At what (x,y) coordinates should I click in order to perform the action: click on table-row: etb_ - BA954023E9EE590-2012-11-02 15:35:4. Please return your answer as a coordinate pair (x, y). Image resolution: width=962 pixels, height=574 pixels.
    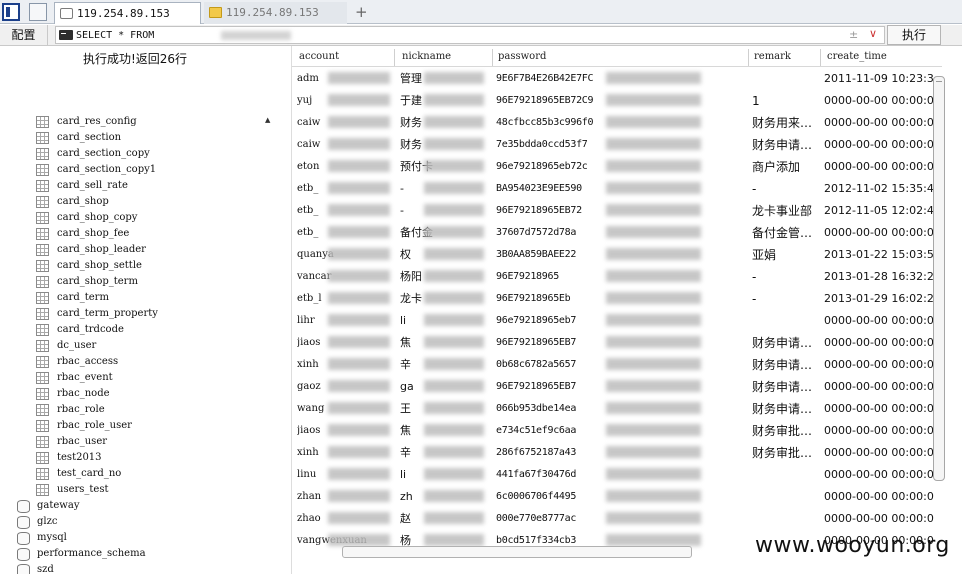
    Looking at the image, I should click on (617, 188).